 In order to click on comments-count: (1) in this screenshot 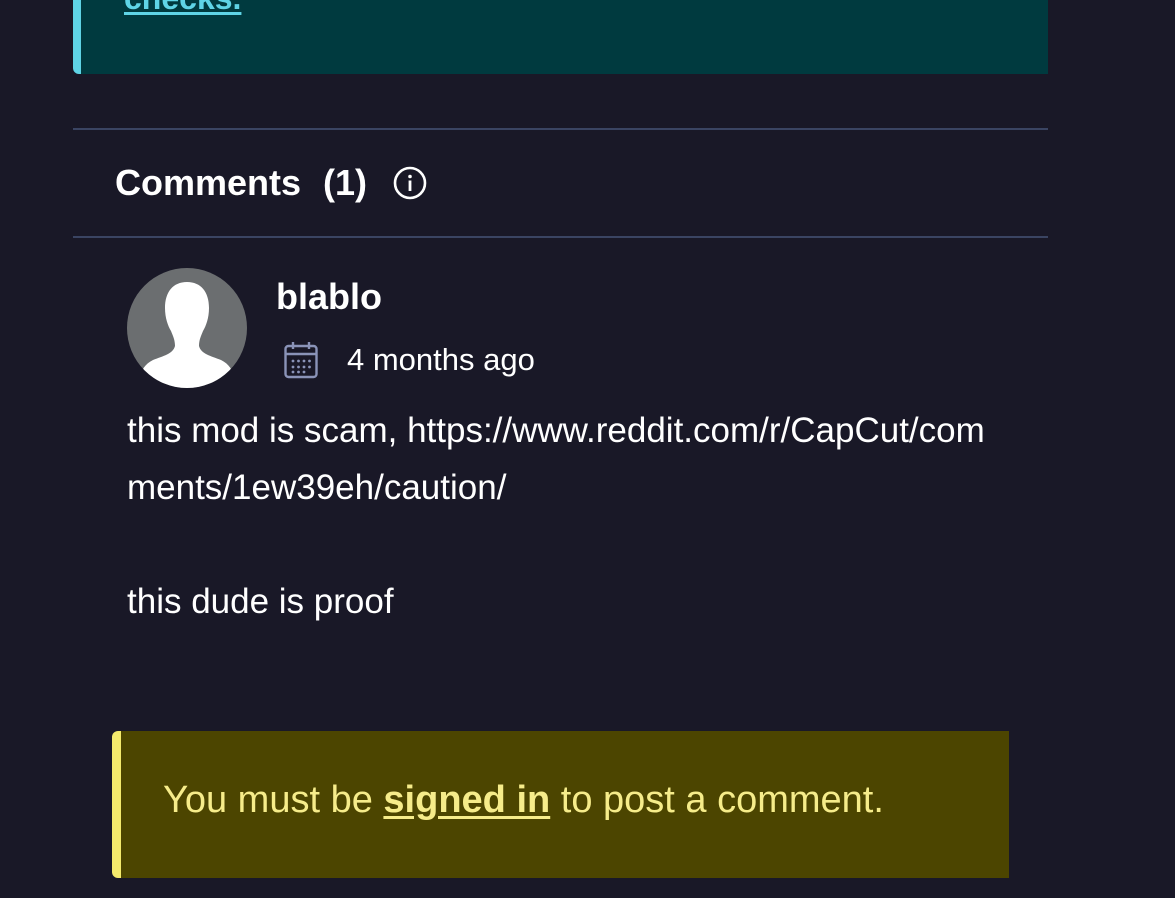, I will do `click(345, 182)`.